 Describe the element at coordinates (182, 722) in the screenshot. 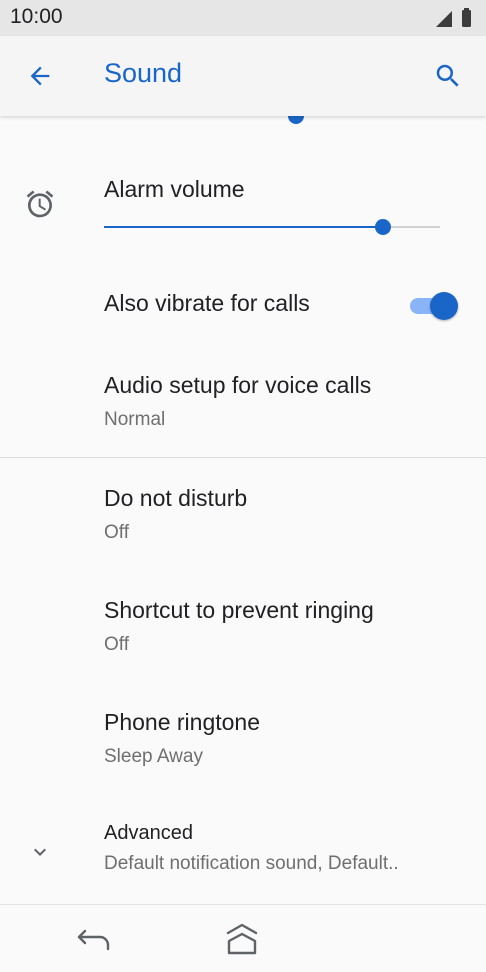

I see `phone-ringtone-label: Phone ringtone` at that location.